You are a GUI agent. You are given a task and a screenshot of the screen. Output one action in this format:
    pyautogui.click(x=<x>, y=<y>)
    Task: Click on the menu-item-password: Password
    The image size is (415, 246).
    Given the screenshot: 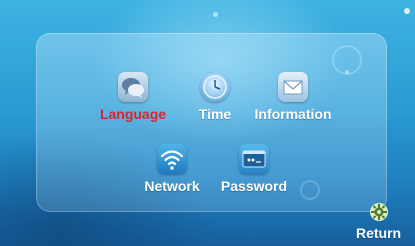 What is the action you would take?
    pyautogui.click(x=254, y=169)
    